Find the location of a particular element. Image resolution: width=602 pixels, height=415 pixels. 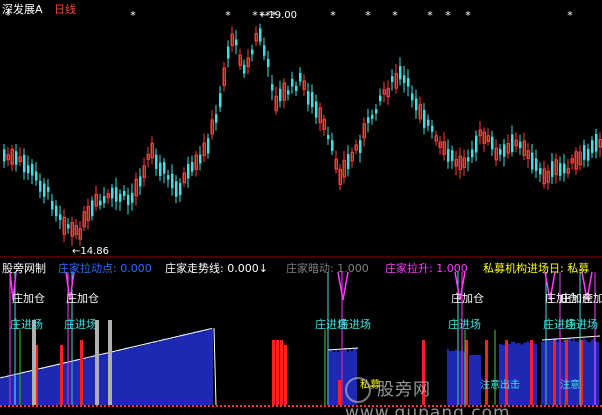

top-marker-6: * is located at coordinates (274, 15).